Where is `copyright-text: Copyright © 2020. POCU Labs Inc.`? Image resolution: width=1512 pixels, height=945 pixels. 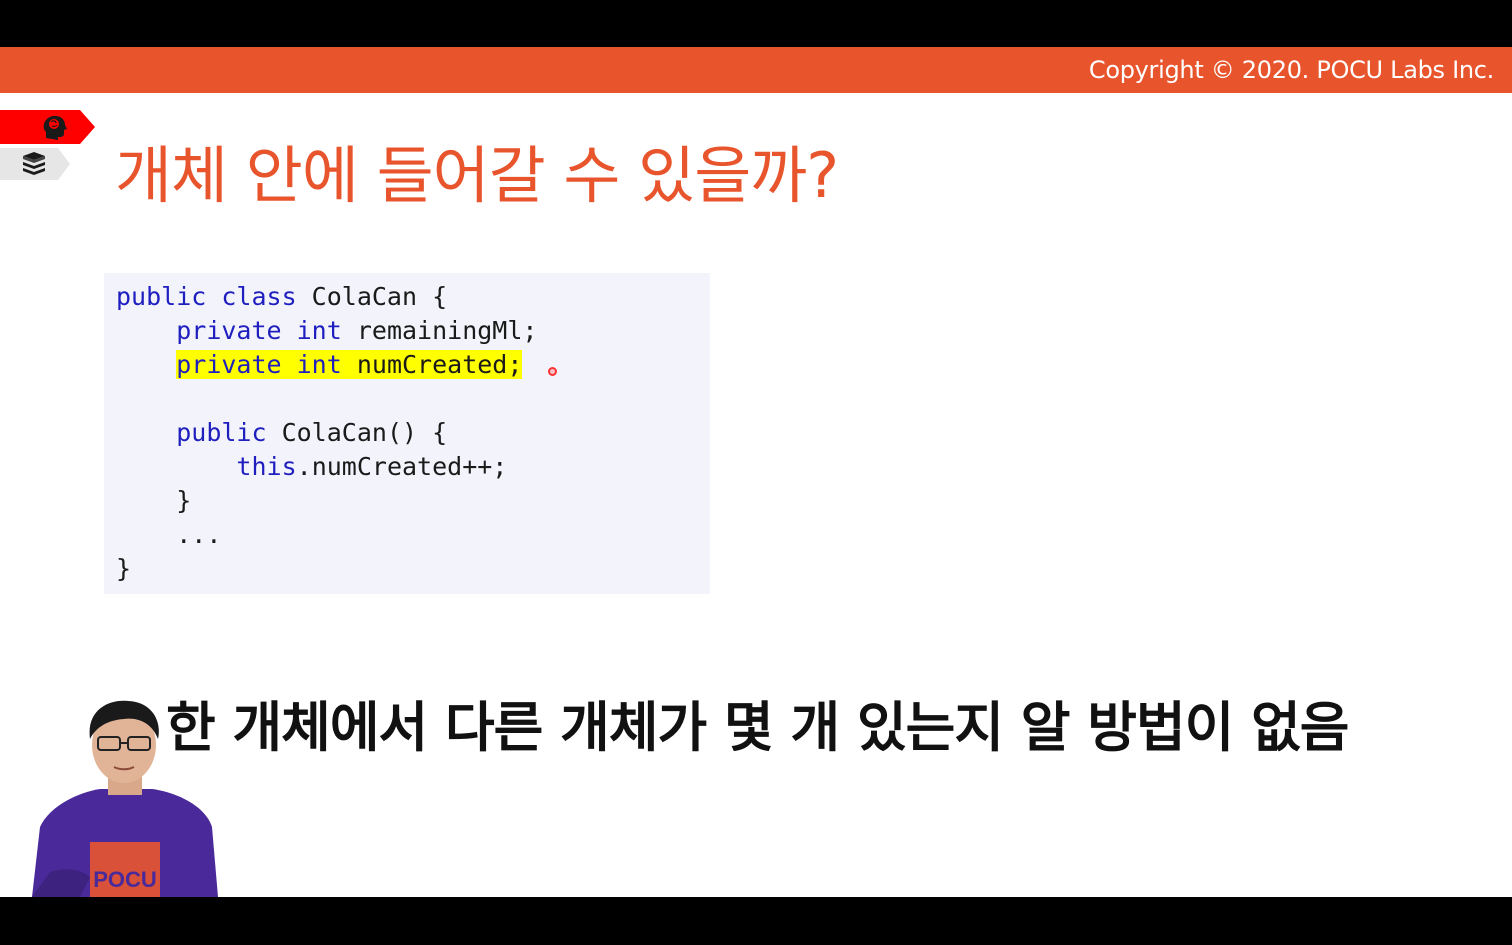 copyright-text: Copyright © 2020. POCU Labs Inc. is located at coordinates (1291, 70).